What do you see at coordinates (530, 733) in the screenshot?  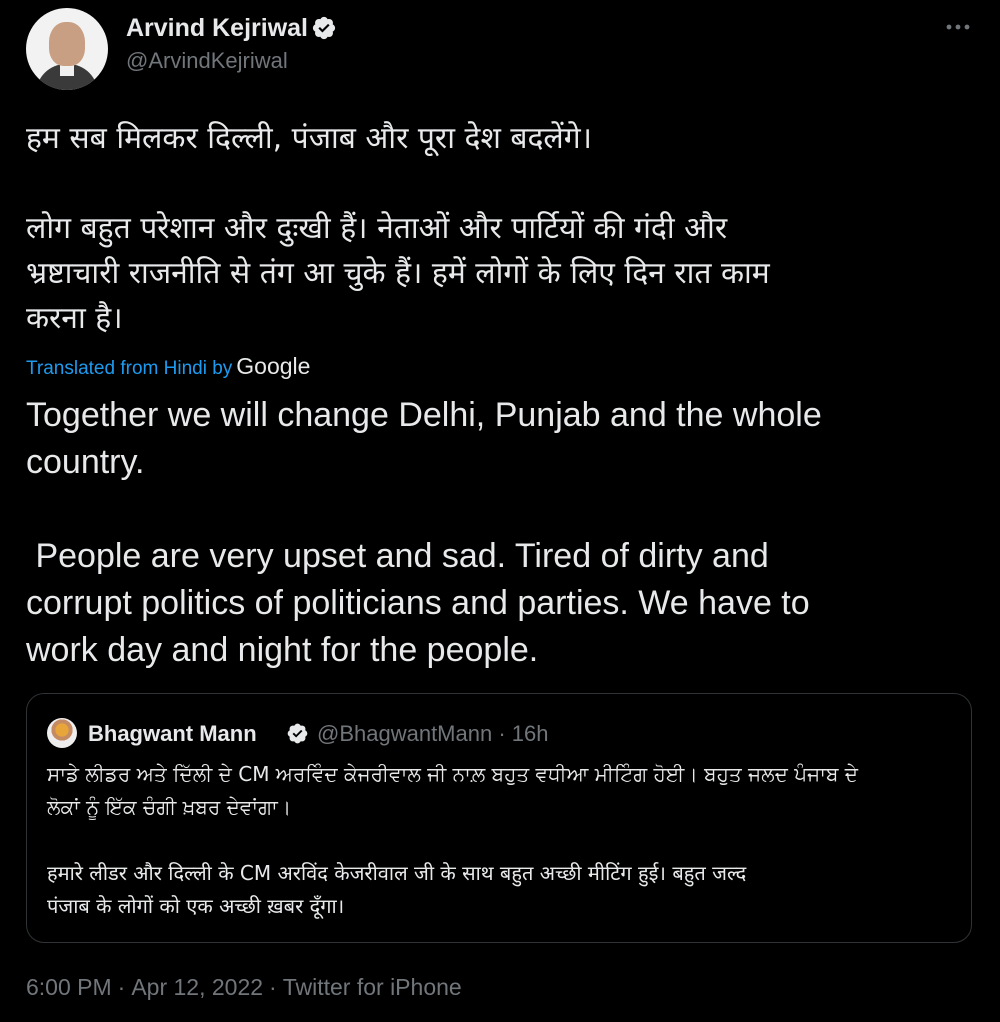 I see `quoted-time: 16h` at bounding box center [530, 733].